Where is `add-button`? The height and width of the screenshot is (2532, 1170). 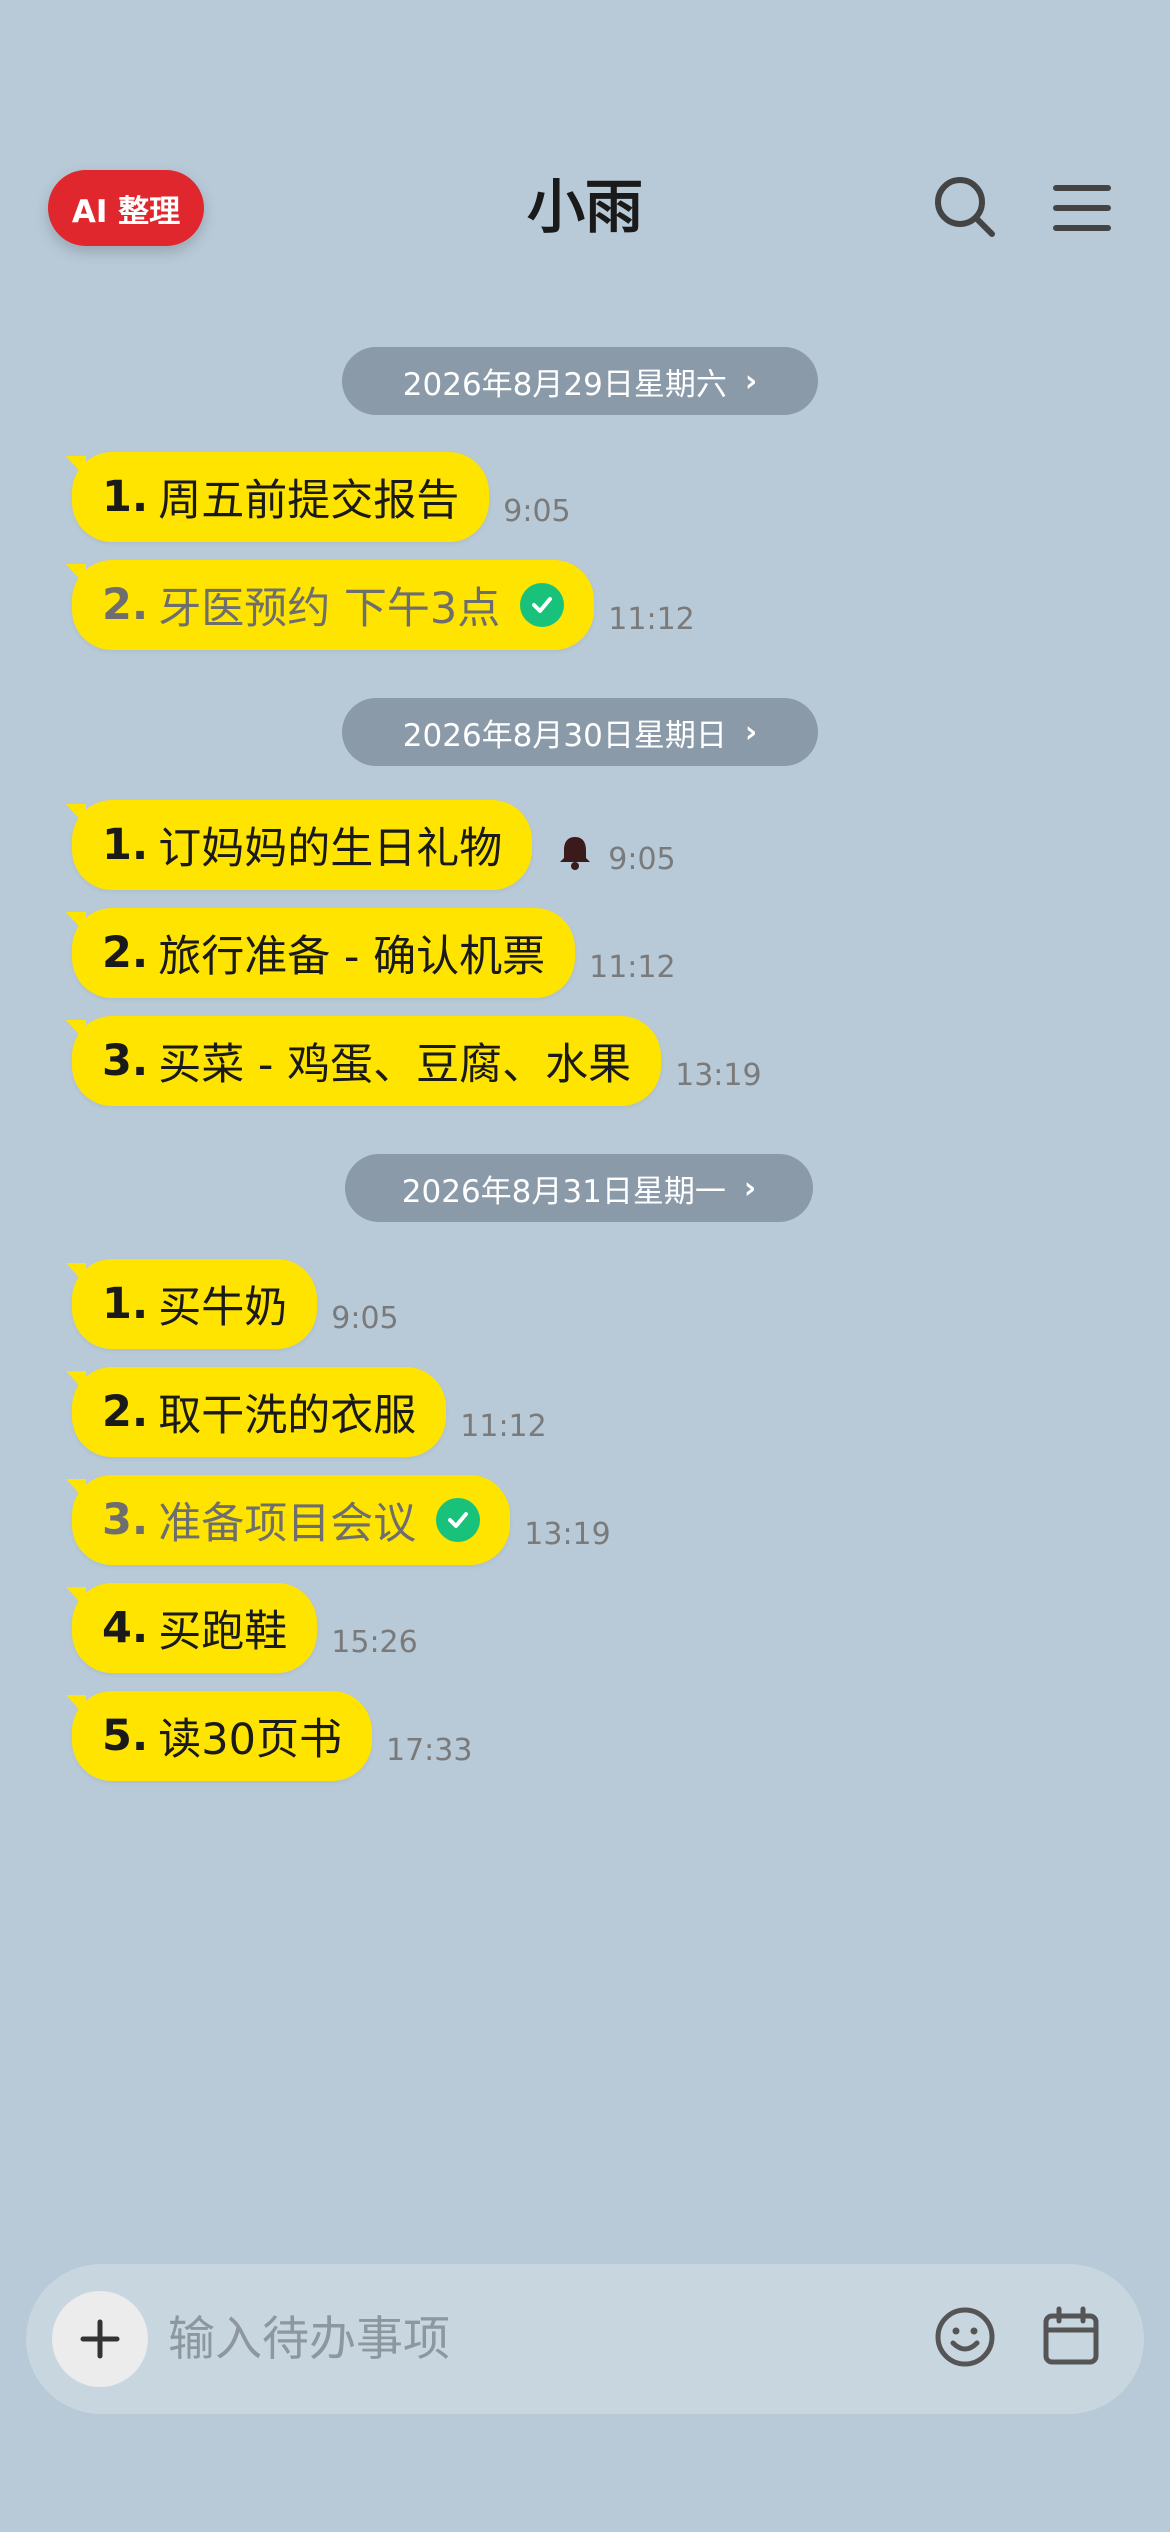 add-button is located at coordinates (100, 2339).